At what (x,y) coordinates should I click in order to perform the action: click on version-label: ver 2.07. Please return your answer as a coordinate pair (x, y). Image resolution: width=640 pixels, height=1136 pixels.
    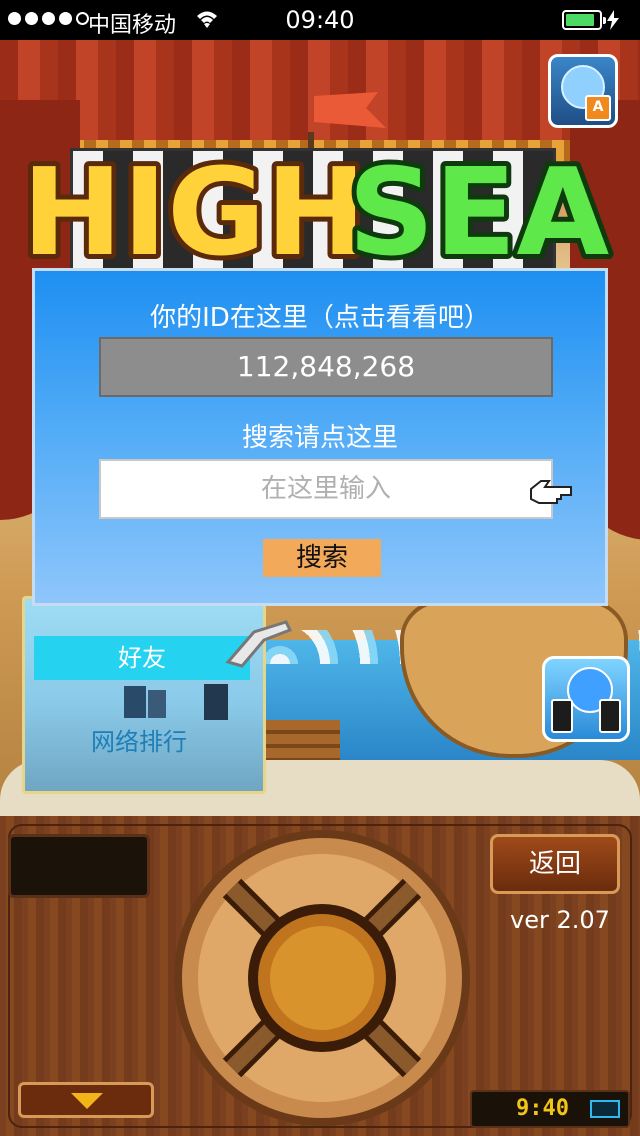
    Looking at the image, I should click on (560, 920).